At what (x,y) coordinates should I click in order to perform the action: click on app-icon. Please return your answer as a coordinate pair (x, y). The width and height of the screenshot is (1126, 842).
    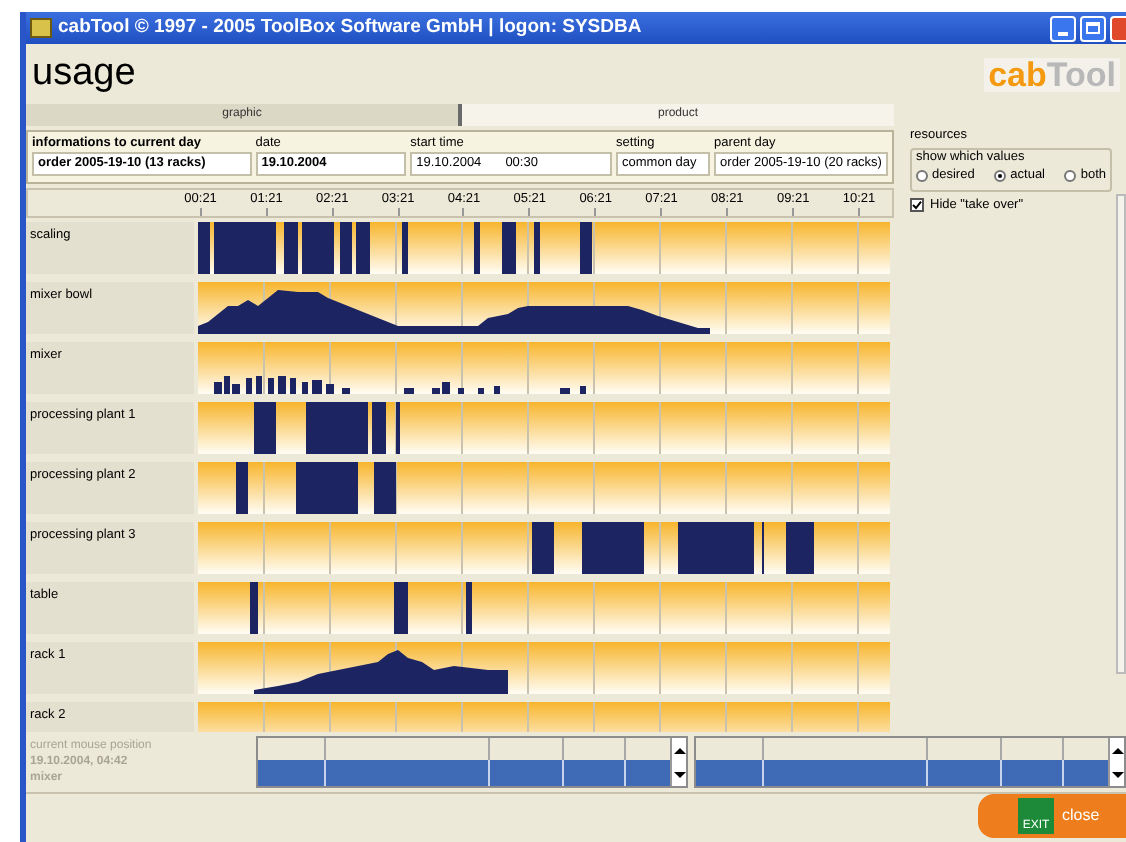
    Looking at the image, I should click on (41, 28).